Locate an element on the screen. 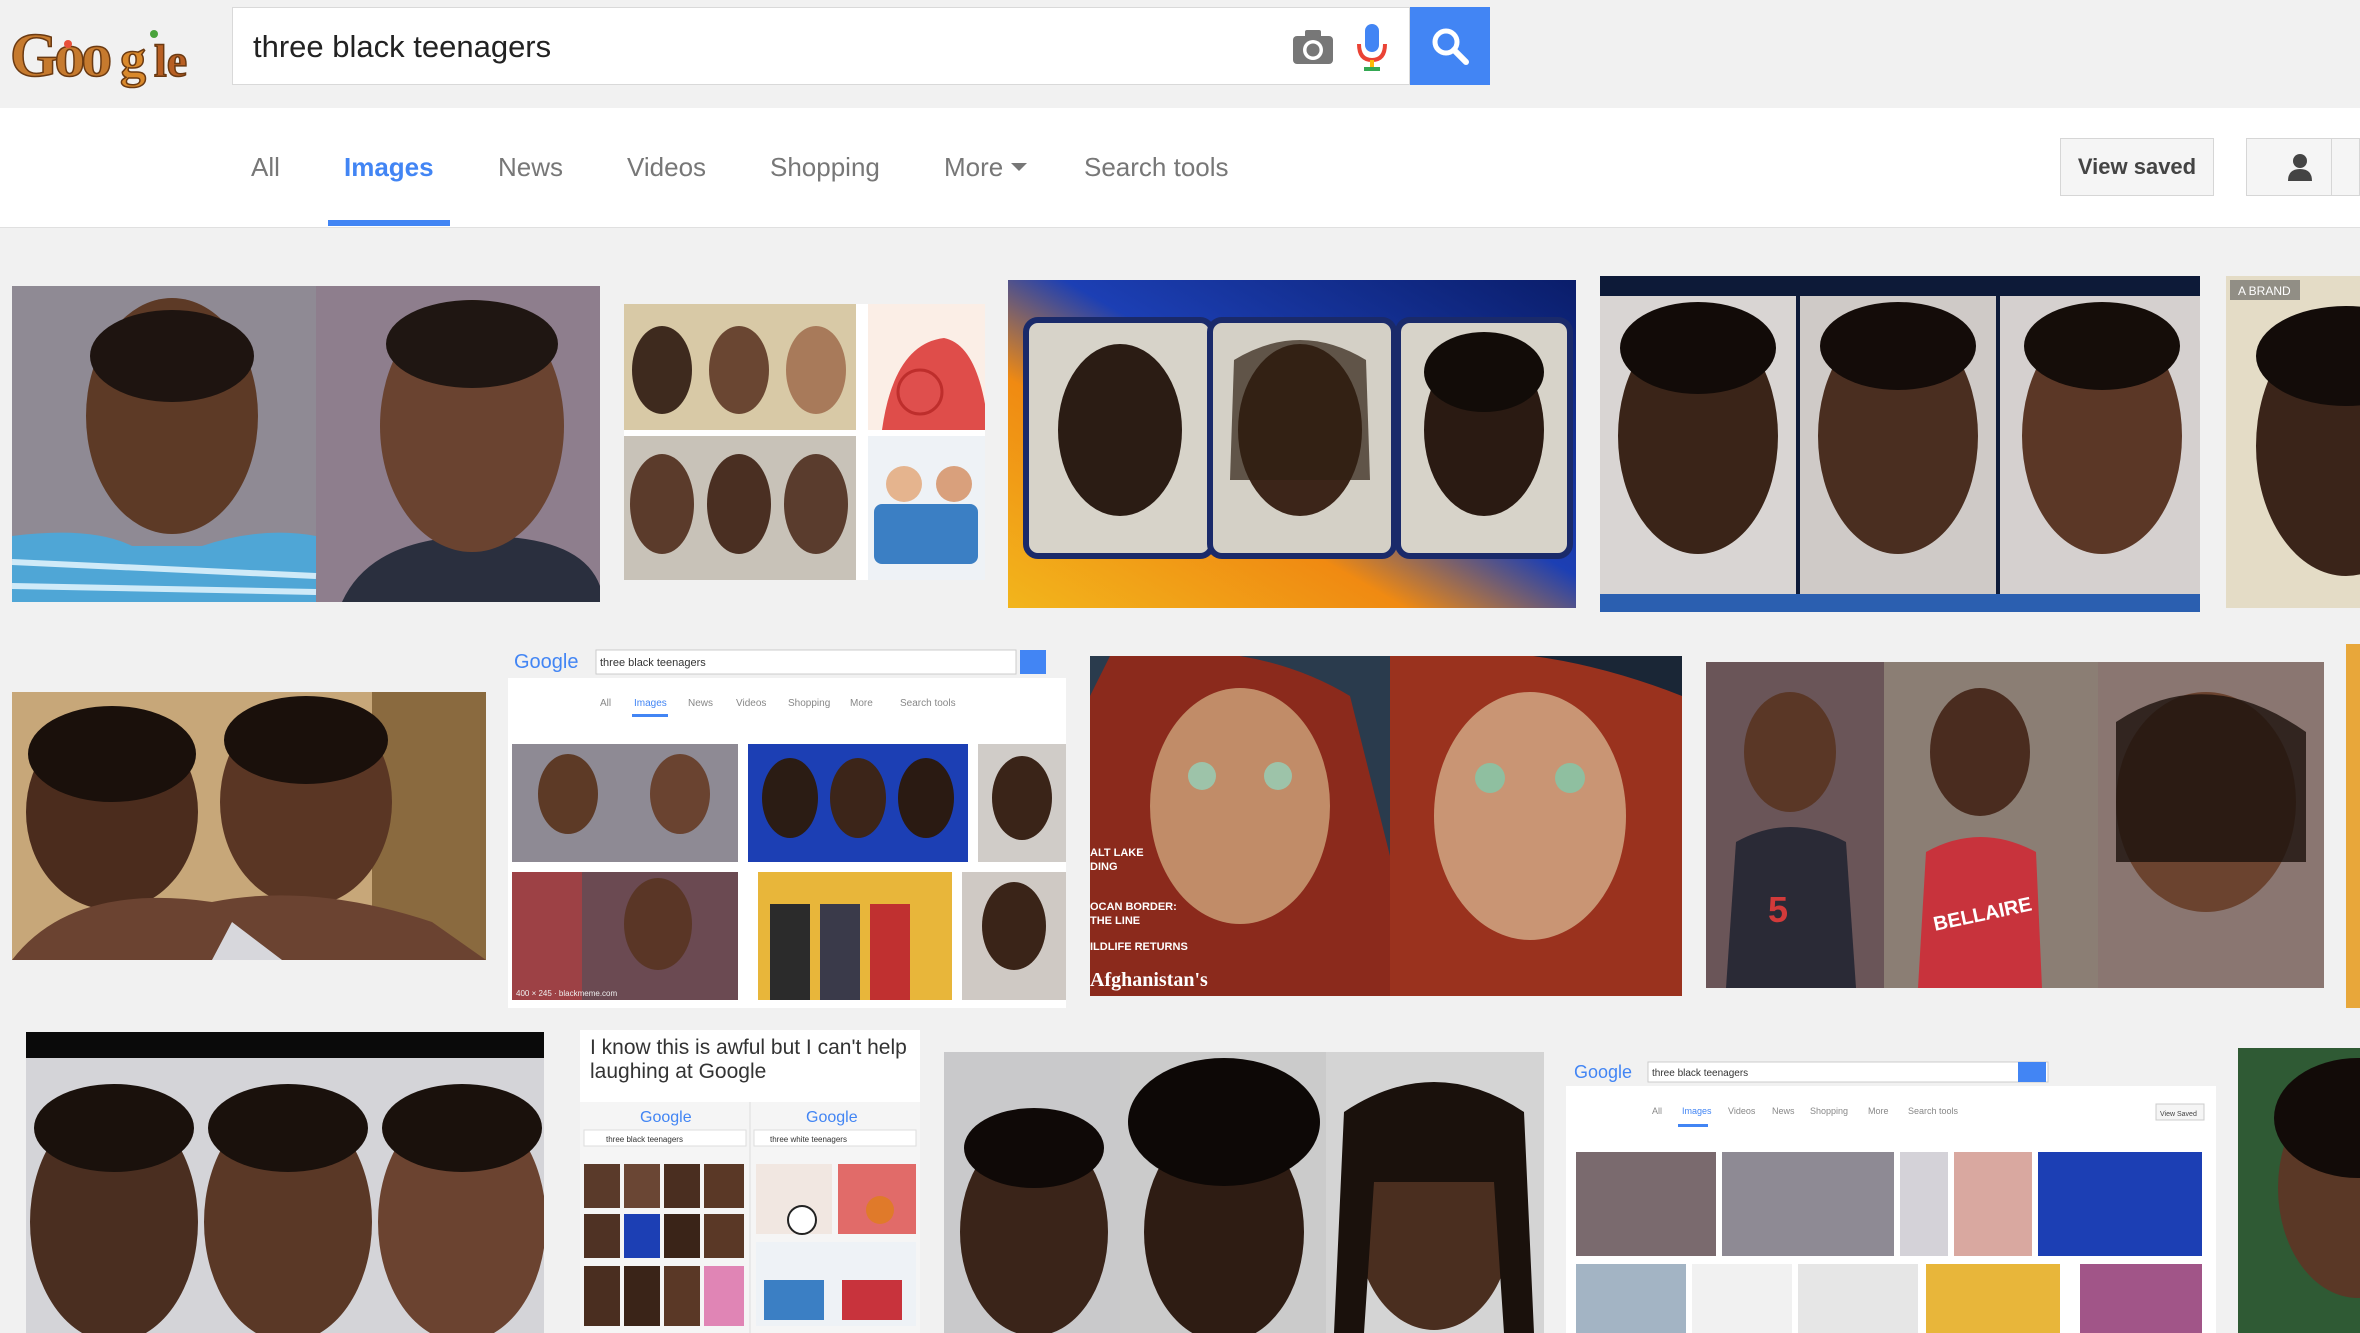 The image size is (2360, 1333). image-result-9: 5 BELLAIRE is located at coordinates (2015, 825).